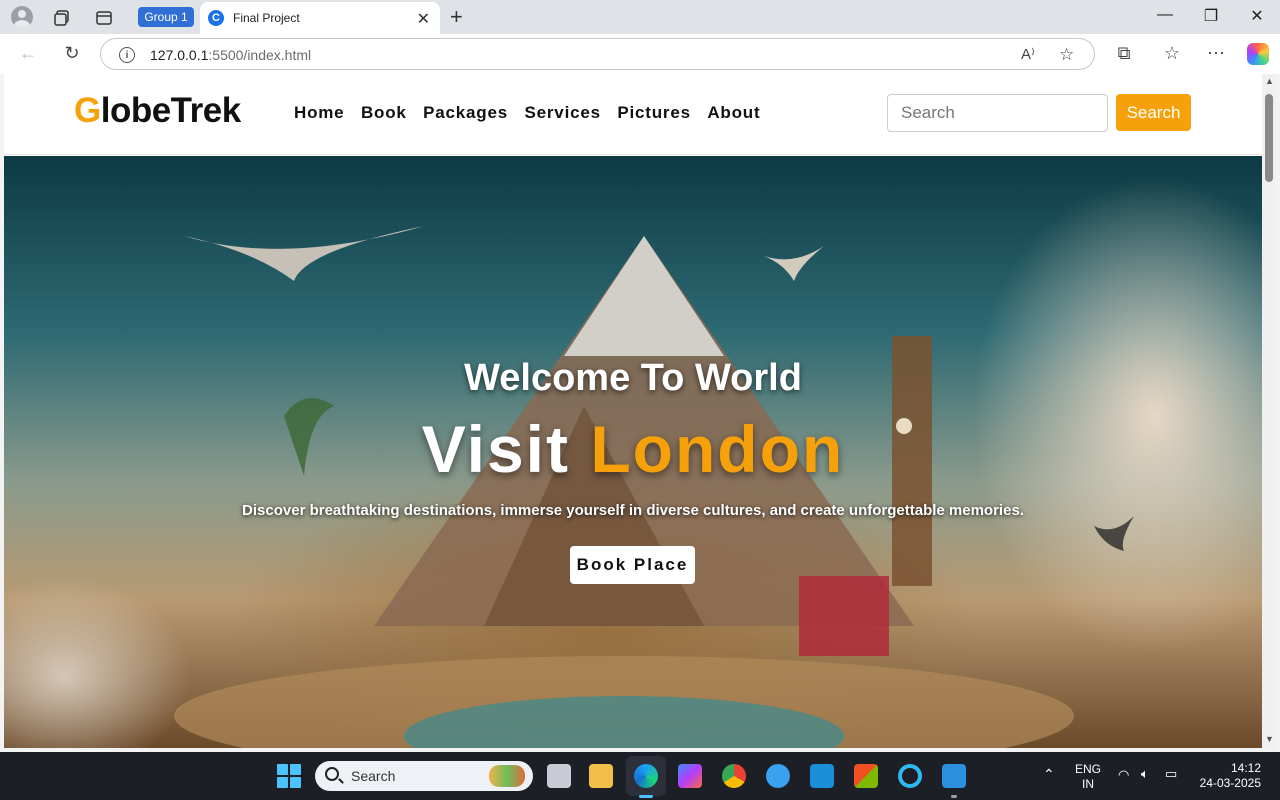  I want to click on url-text: 127.0.0.1:5500/index.html, so click(231, 55).